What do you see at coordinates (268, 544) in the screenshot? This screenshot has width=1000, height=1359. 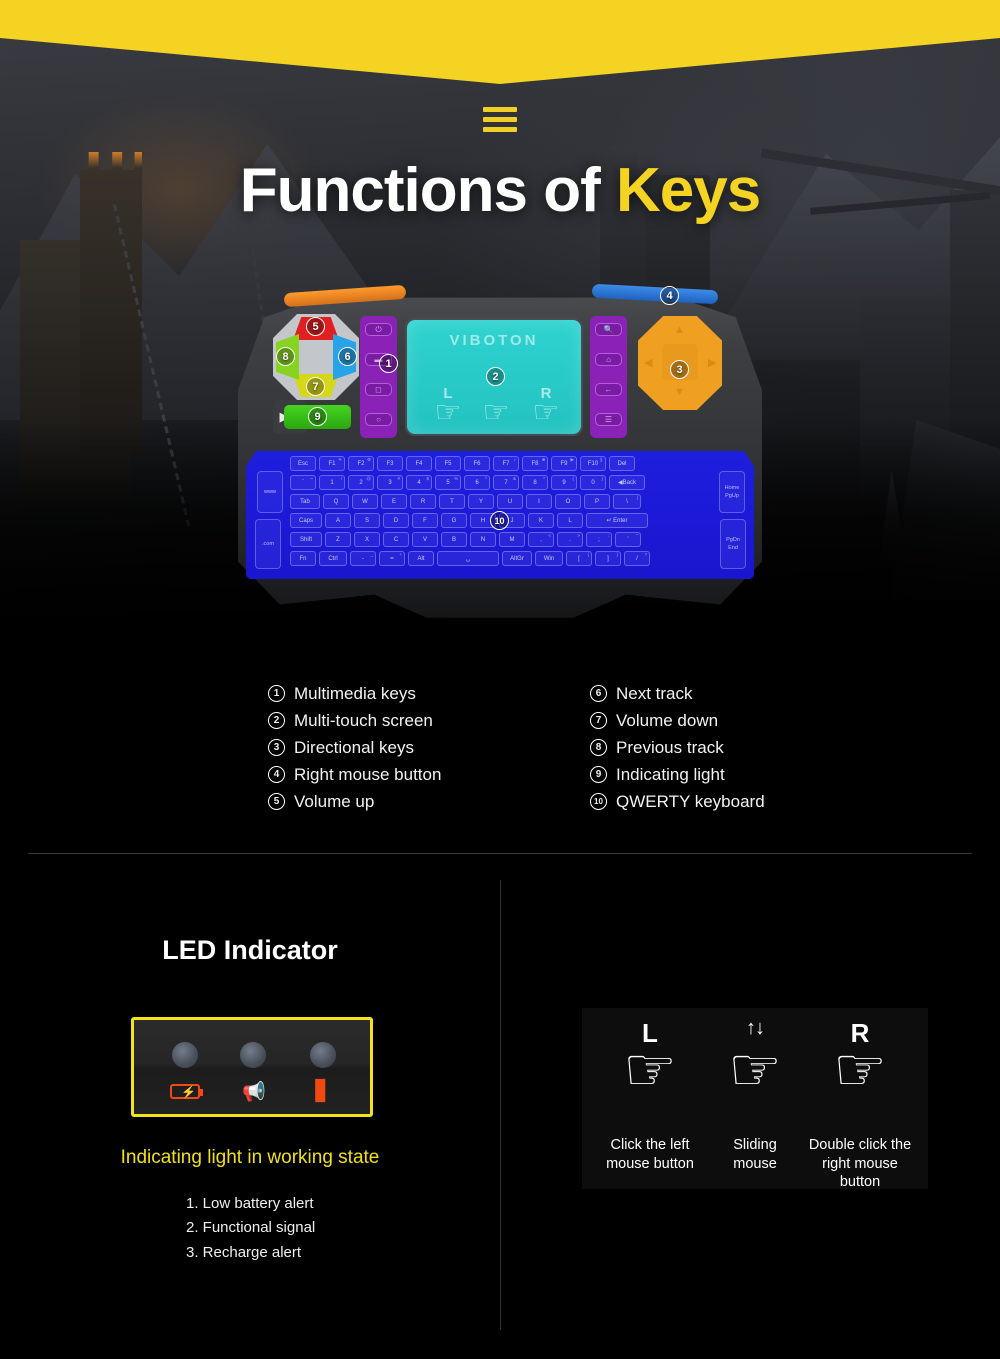 I see `dotcom-key: .com` at bounding box center [268, 544].